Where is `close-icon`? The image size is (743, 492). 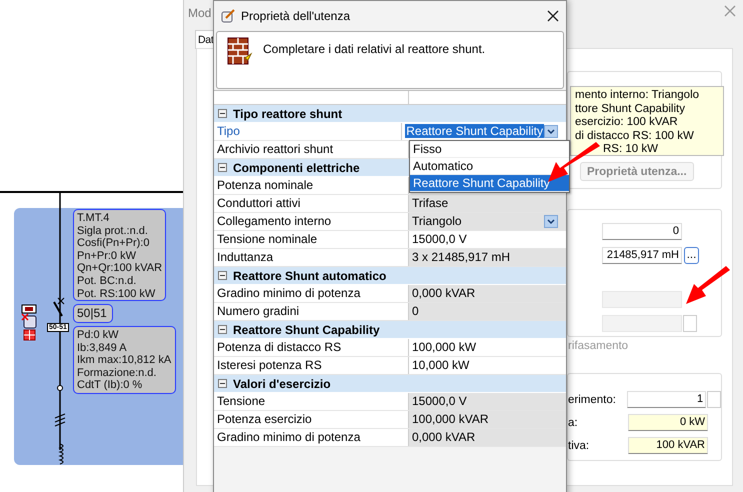 close-icon is located at coordinates (553, 16).